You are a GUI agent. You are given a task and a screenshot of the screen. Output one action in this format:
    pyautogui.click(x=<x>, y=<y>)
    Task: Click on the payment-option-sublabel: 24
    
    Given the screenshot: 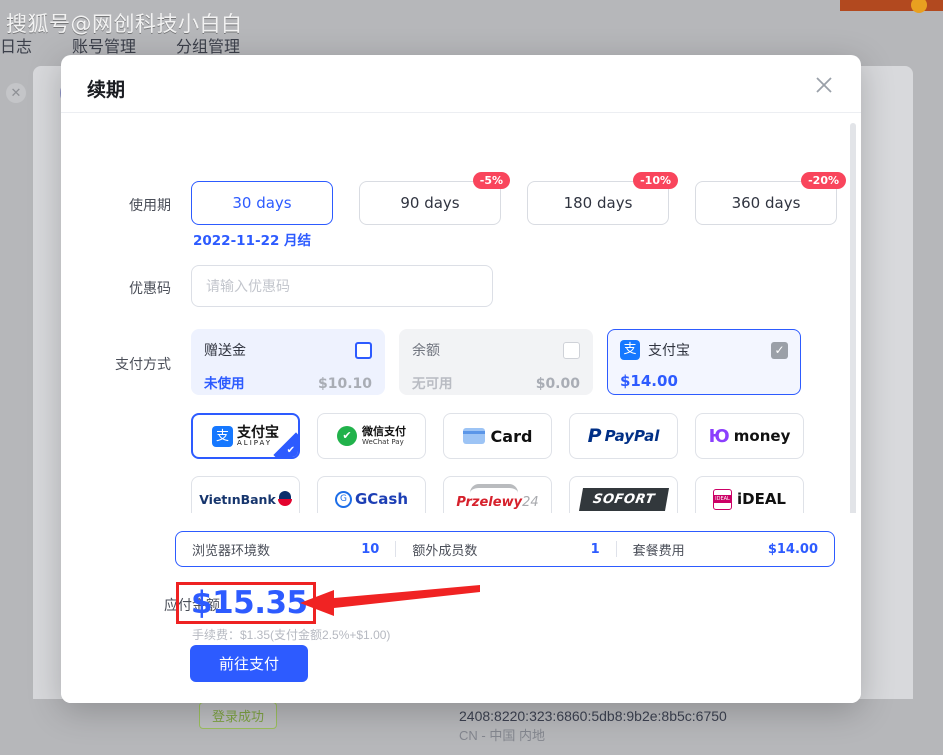 What is the action you would take?
    pyautogui.click(x=530, y=502)
    